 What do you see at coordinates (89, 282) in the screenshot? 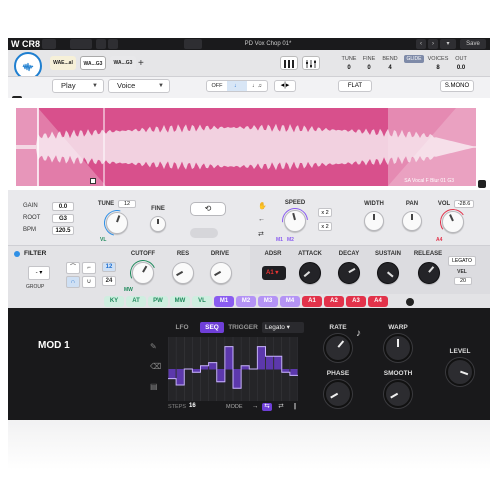
I see `filter-notch-icon: ∪` at bounding box center [89, 282].